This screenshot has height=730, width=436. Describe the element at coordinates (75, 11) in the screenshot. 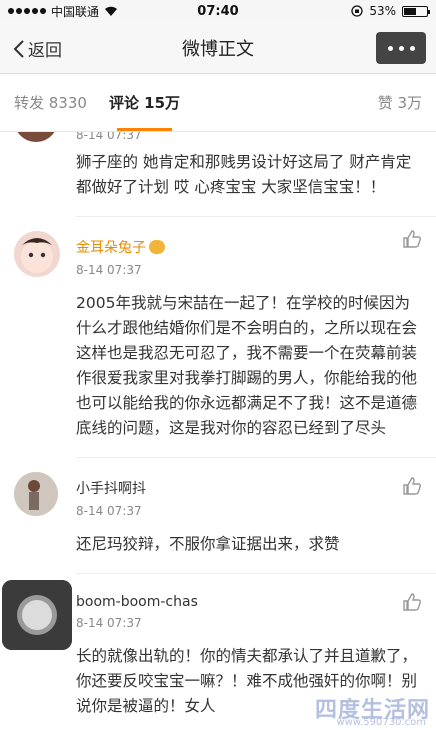

I see `carrier-label: 中国联通` at that location.